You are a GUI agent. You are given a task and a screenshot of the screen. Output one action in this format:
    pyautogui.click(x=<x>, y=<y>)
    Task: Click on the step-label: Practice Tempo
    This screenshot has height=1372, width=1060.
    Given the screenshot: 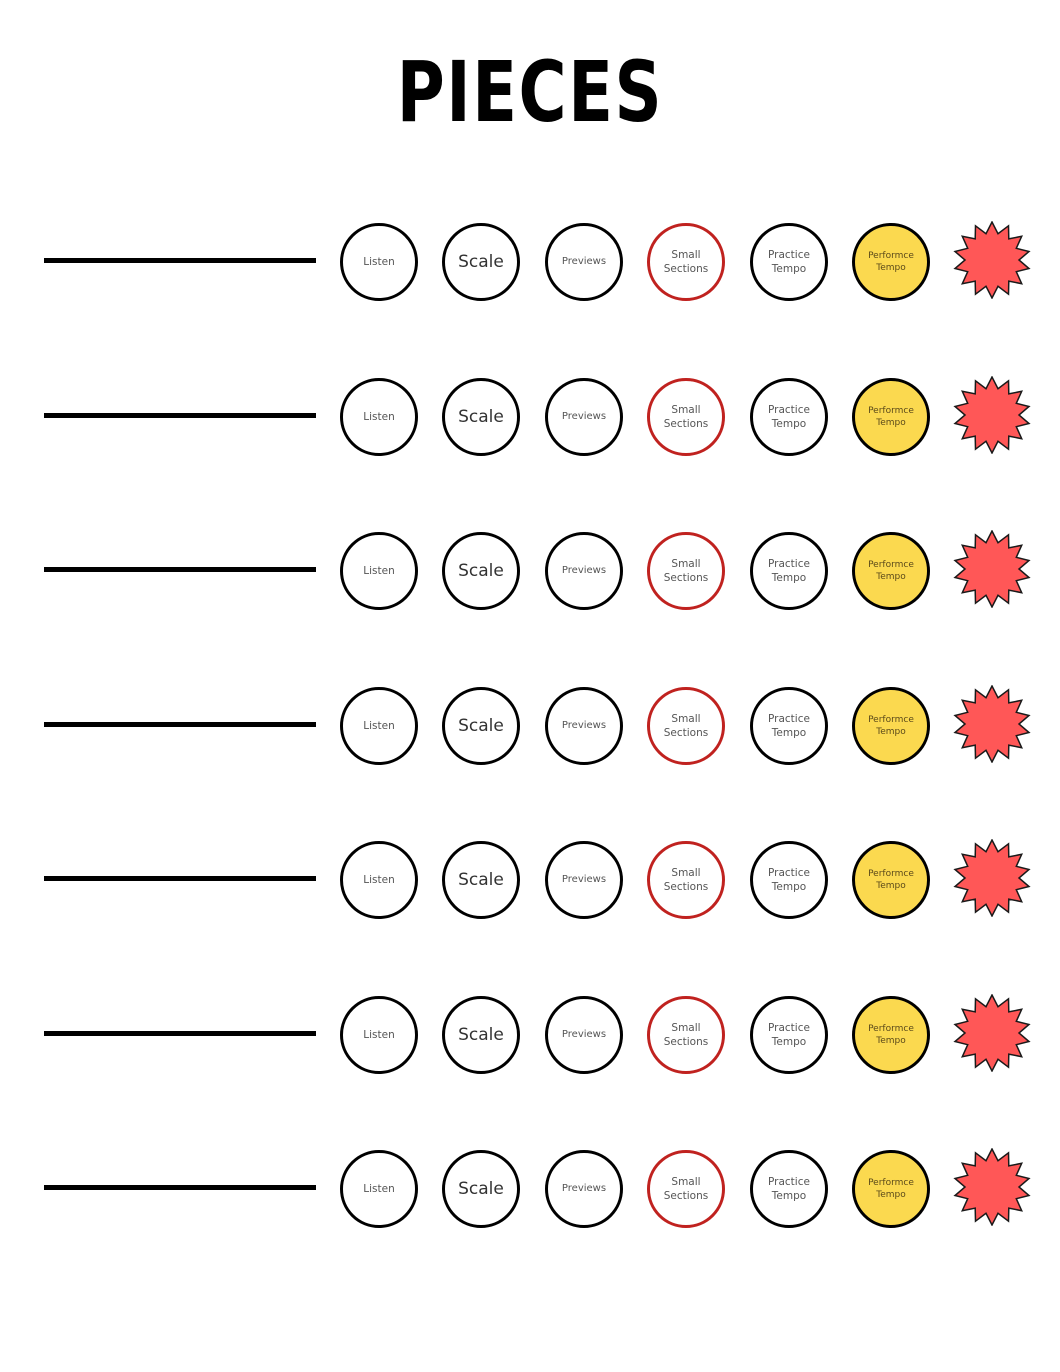 What is the action you would take?
    pyautogui.click(x=789, y=571)
    